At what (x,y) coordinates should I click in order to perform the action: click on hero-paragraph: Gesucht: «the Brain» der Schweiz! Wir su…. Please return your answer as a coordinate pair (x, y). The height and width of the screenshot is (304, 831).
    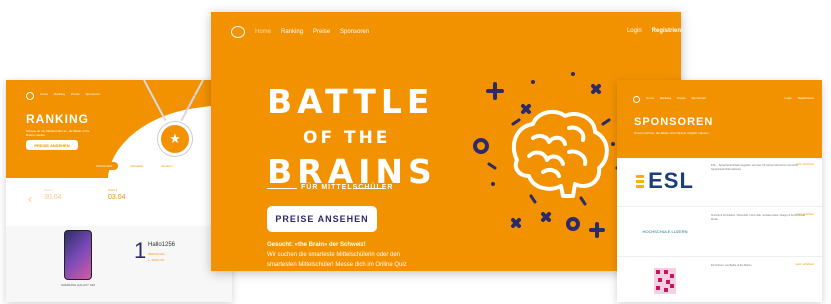
    Looking at the image, I should click on (347, 255).